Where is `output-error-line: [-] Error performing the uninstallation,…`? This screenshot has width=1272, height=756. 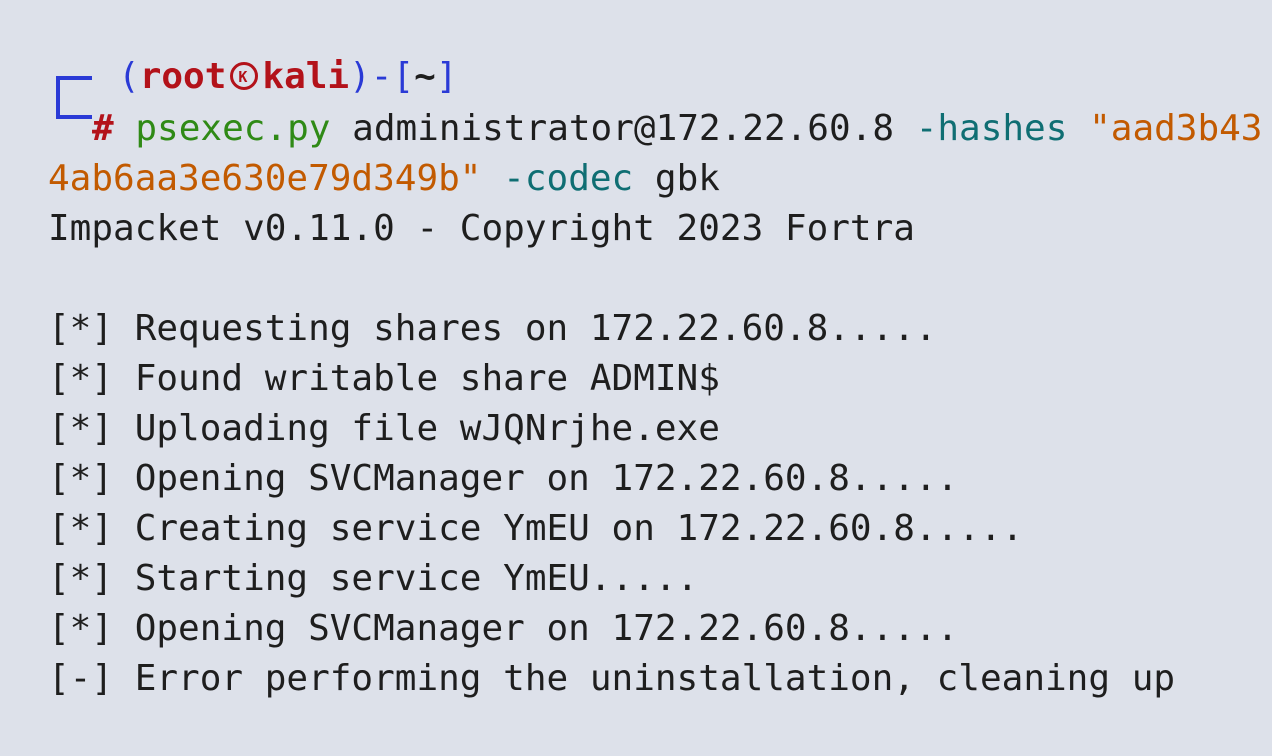 output-error-line: [-] Error performing the uninstallation,… is located at coordinates (612, 678).